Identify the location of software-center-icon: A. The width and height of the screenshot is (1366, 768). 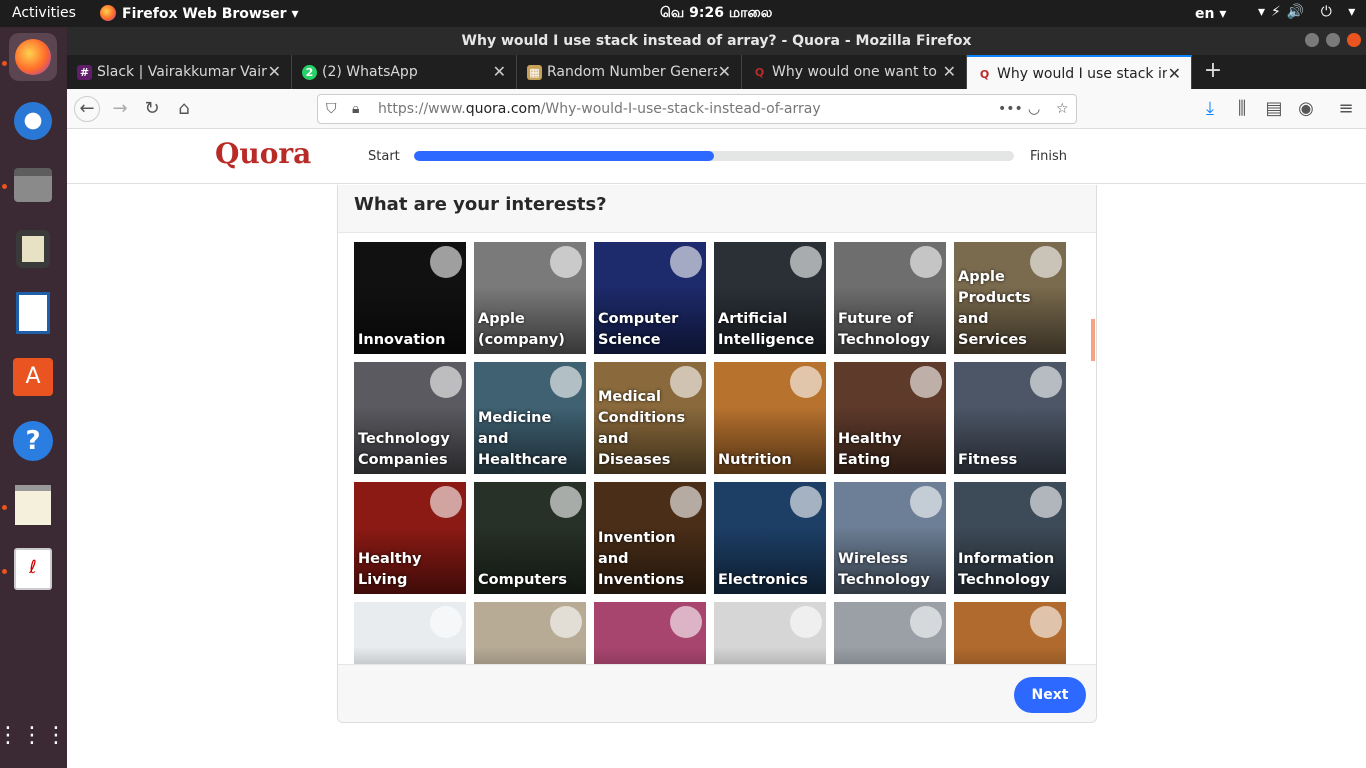
(33, 377).